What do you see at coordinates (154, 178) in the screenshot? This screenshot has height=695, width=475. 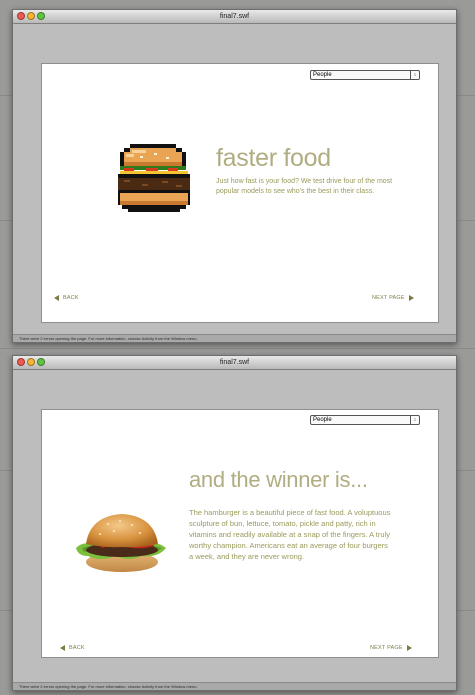 I see `pixel-burger-icon` at bounding box center [154, 178].